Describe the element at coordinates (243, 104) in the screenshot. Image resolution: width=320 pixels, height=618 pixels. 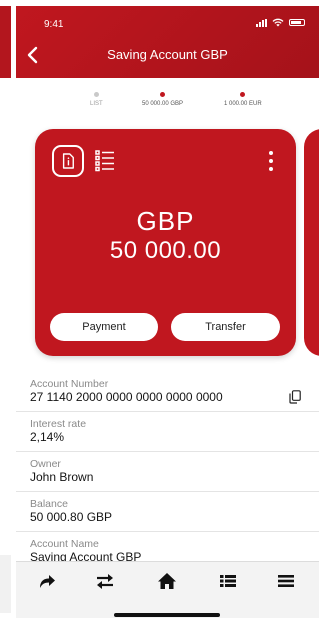
I see `pager-label: 1 000.00 EUR` at that location.